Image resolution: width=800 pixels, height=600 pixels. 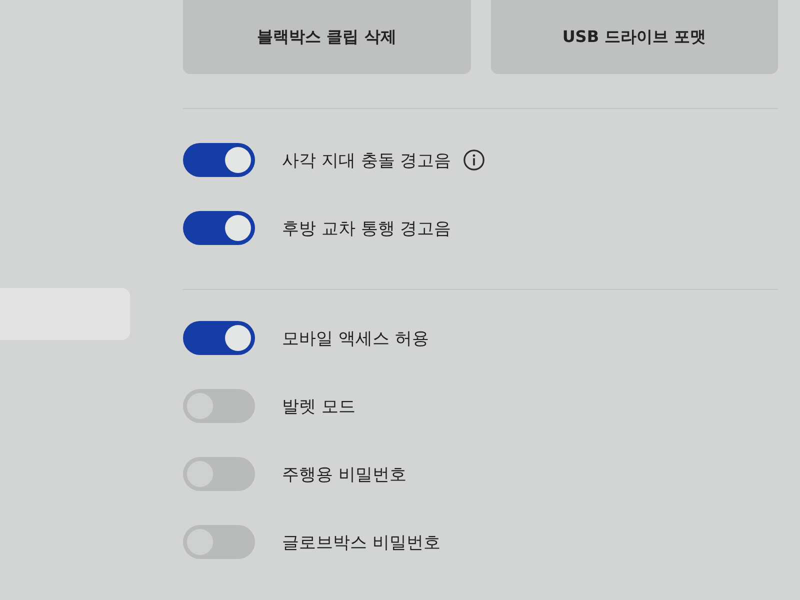 What do you see at coordinates (361, 543) in the screenshot?
I see `setting-label: 글로브박스 비밀번호` at bounding box center [361, 543].